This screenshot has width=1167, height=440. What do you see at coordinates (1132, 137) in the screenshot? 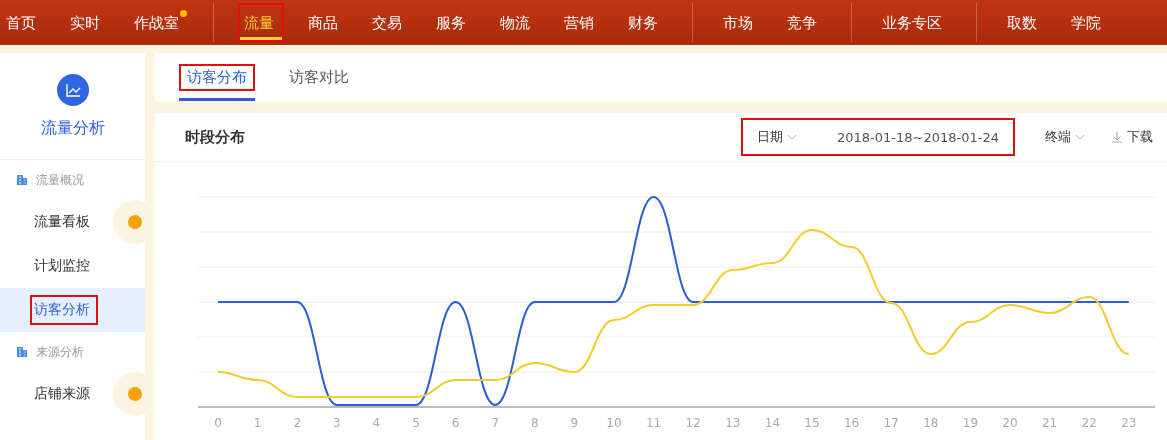
I see `download-button: 下载` at bounding box center [1132, 137].